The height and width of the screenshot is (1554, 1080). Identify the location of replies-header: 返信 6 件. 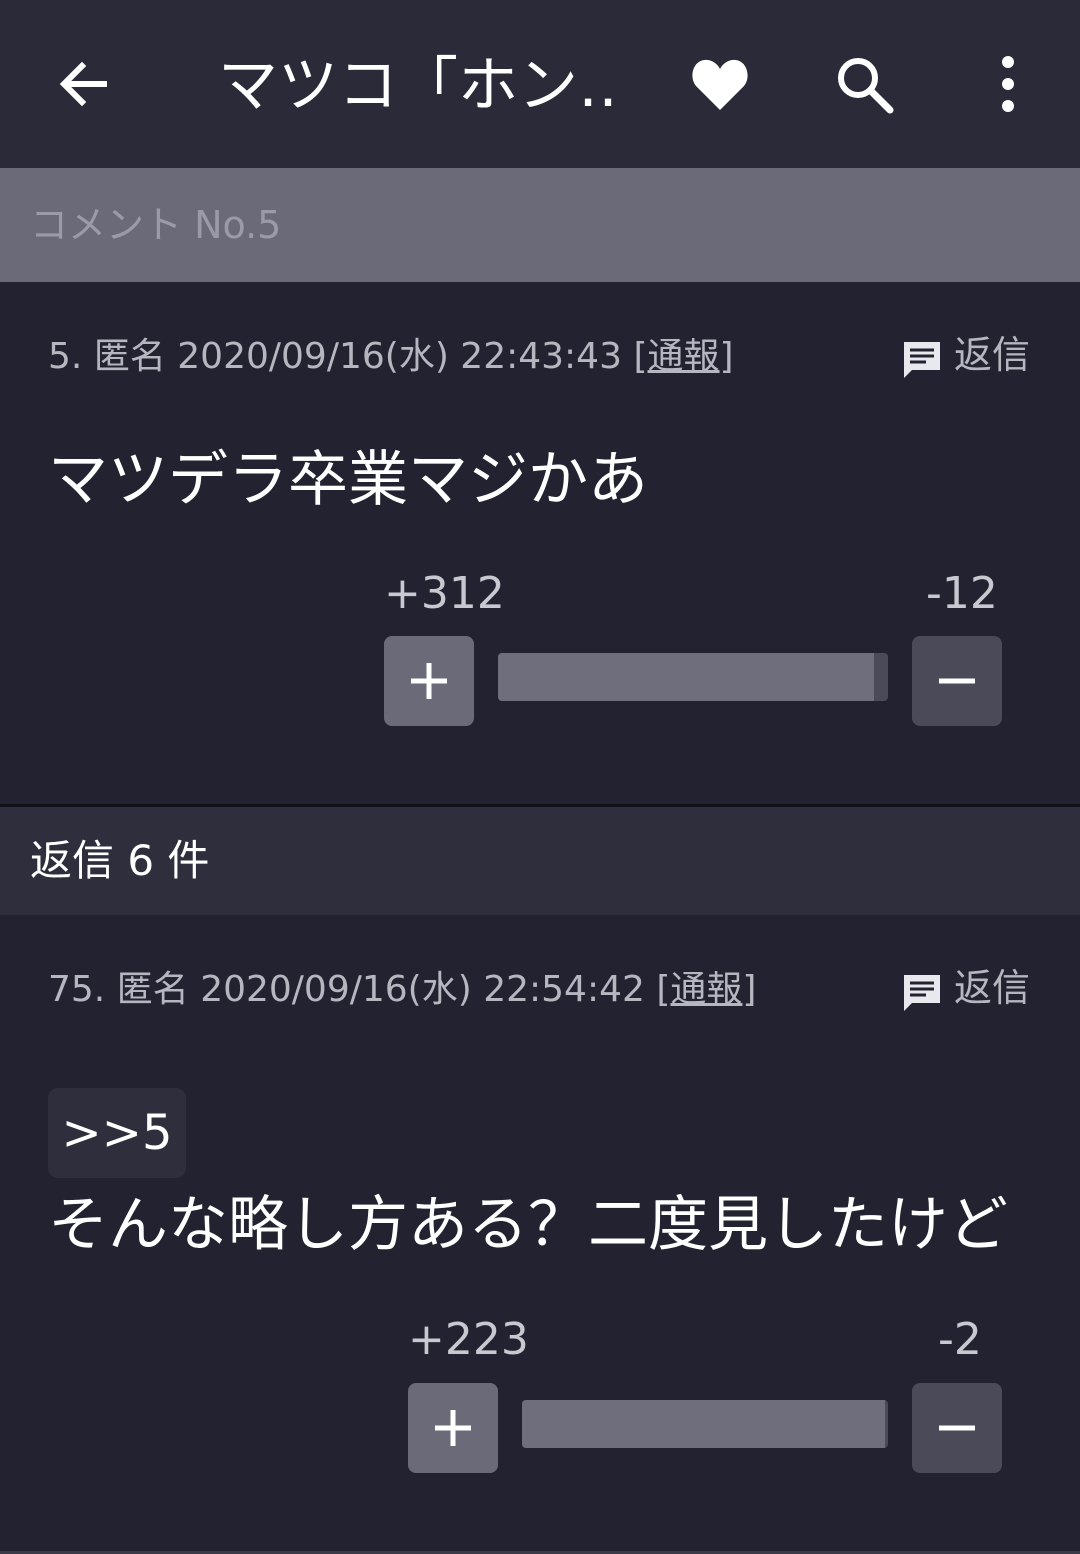
(540, 861).